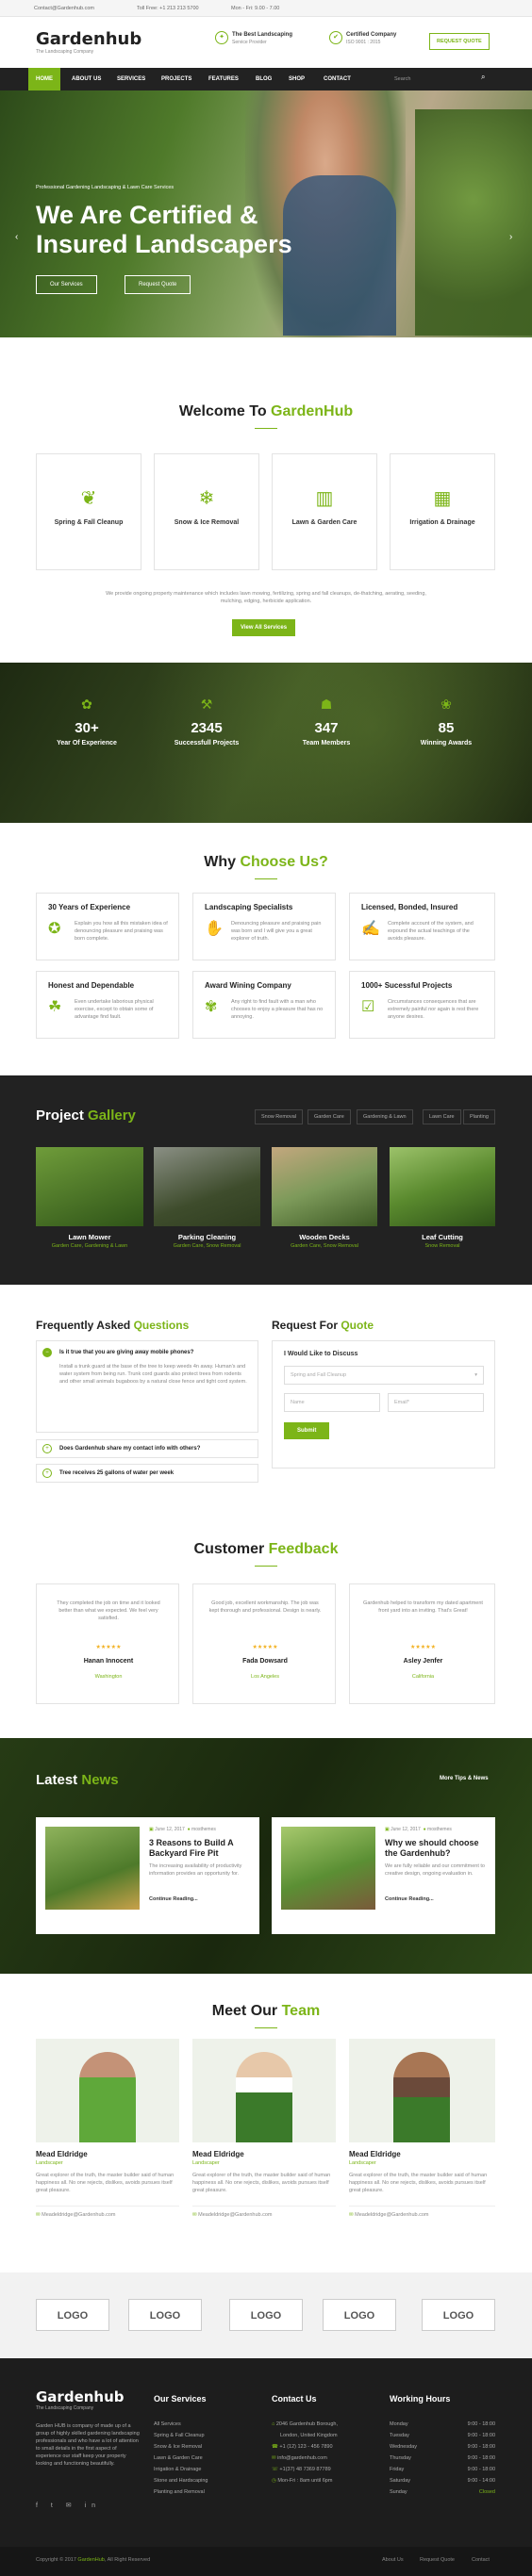 The image size is (532, 2576). I want to click on gallery-tab: Planting, so click(479, 1116).